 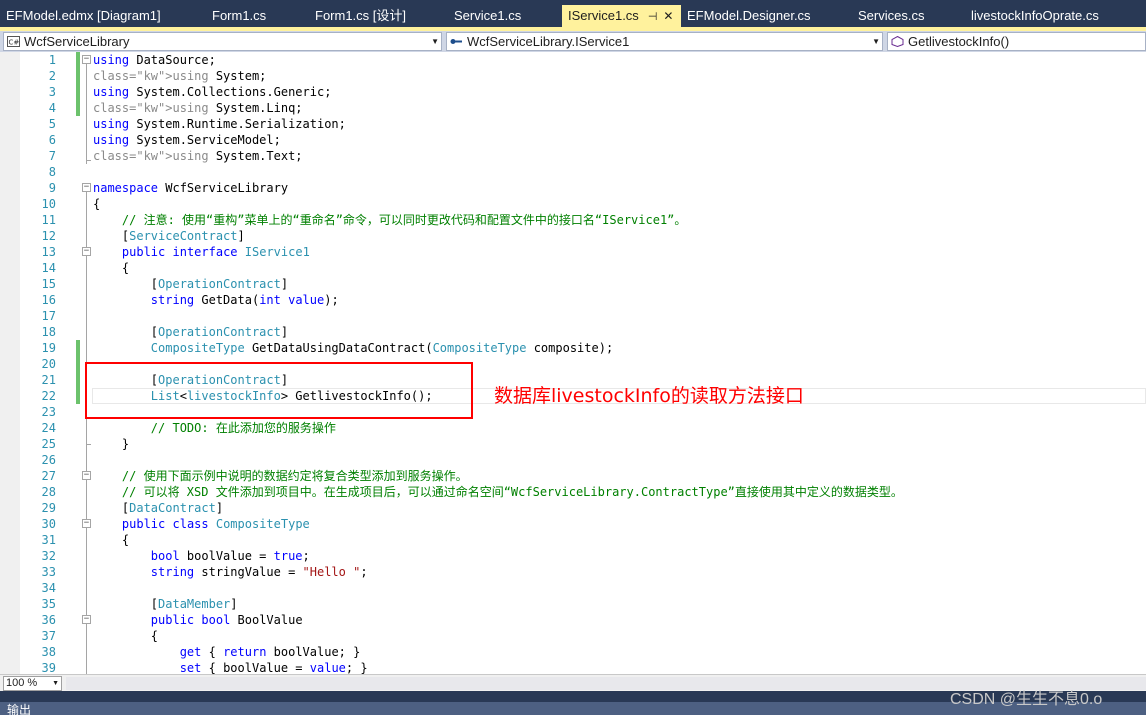 What do you see at coordinates (52, 92) in the screenshot?
I see `line-number: 3` at bounding box center [52, 92].